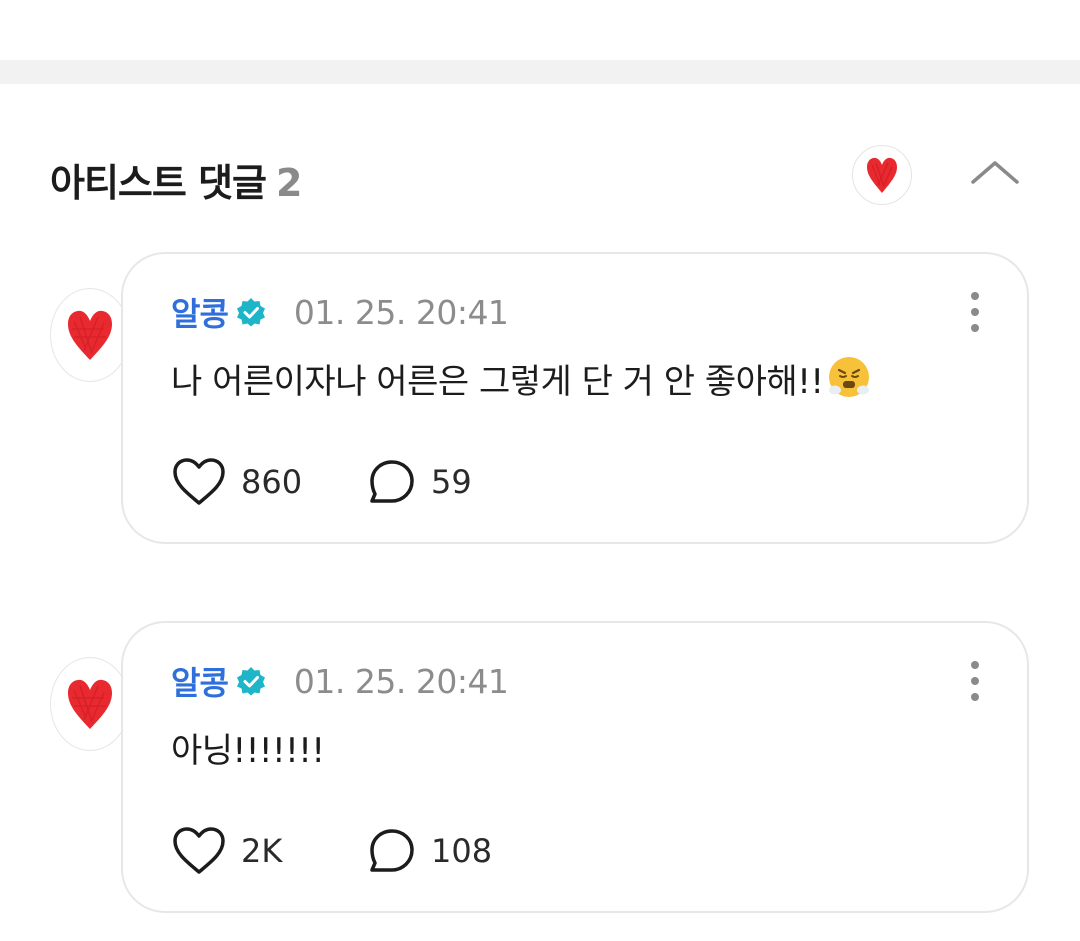 The height and width of the screenshot is (941, 1080). What do you see at coordinates (540, 72) in the screenshot?
I see `section-divider` at bounding box center [540, 72].